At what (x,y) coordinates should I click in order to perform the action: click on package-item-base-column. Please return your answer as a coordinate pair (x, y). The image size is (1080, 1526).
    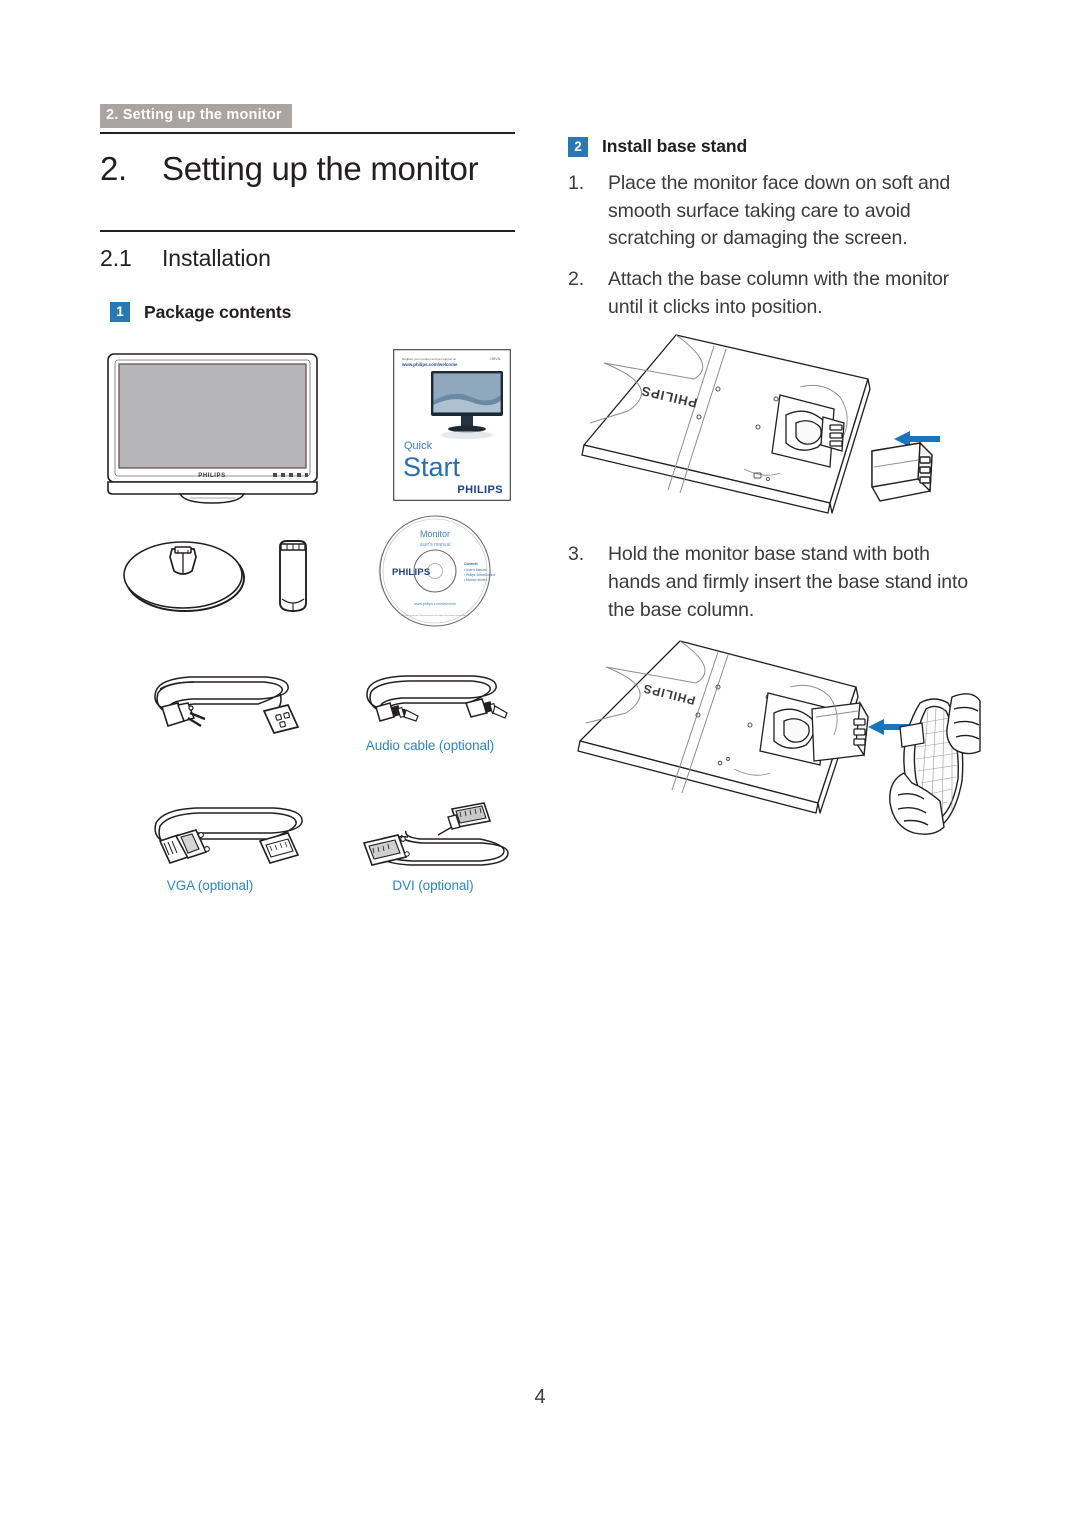
    Looking at the image, I should click on (293, 577).